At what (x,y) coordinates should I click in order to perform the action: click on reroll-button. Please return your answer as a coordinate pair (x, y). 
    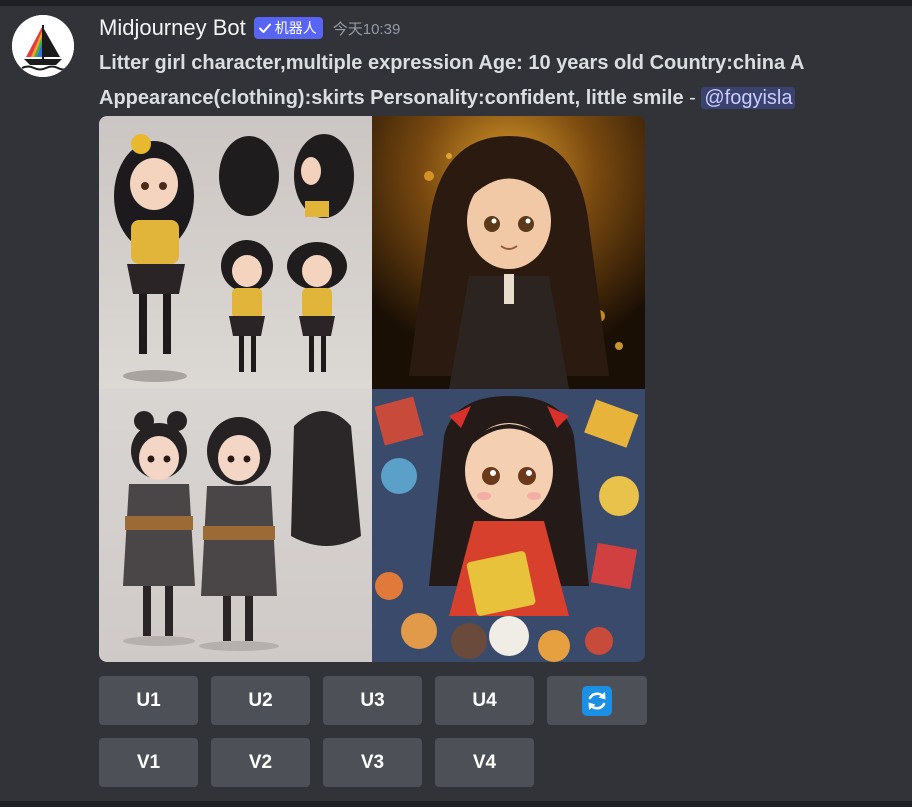
    Looking at the image, I should click on (597, 700).